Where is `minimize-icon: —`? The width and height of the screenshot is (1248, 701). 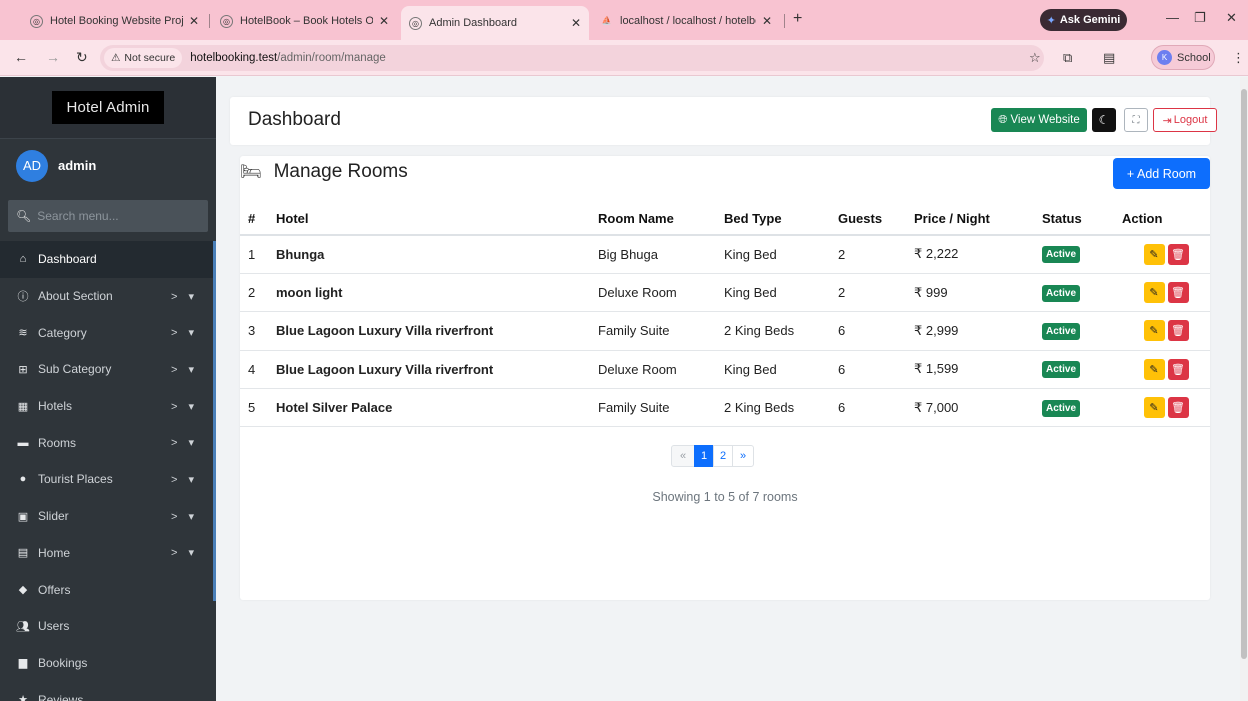 minimize-icon: — is located at coordinates (1172, 17).